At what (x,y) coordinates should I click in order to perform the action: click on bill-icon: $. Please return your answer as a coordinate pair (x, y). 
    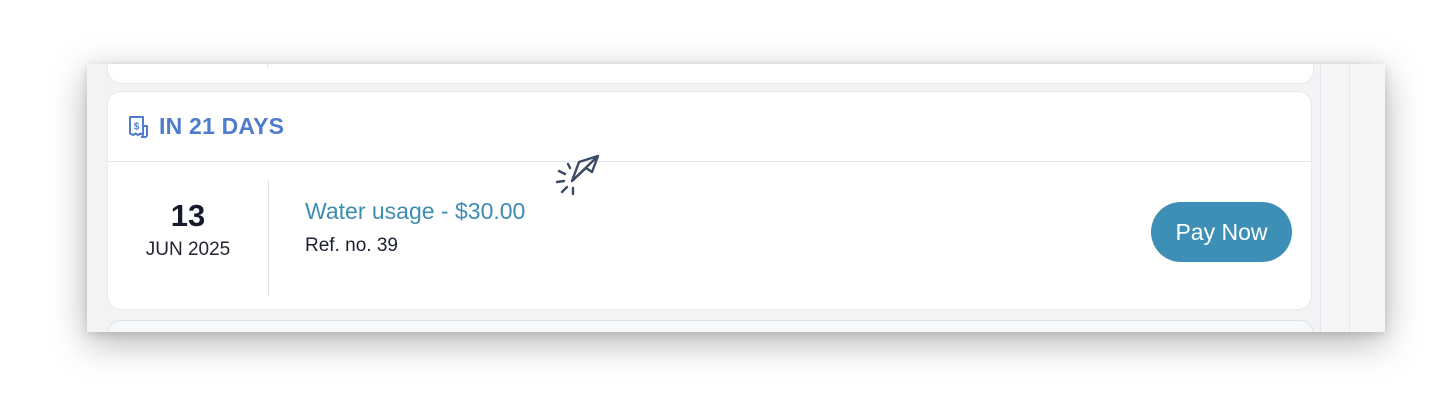
    Looking at the image, I should click on (138, 126).